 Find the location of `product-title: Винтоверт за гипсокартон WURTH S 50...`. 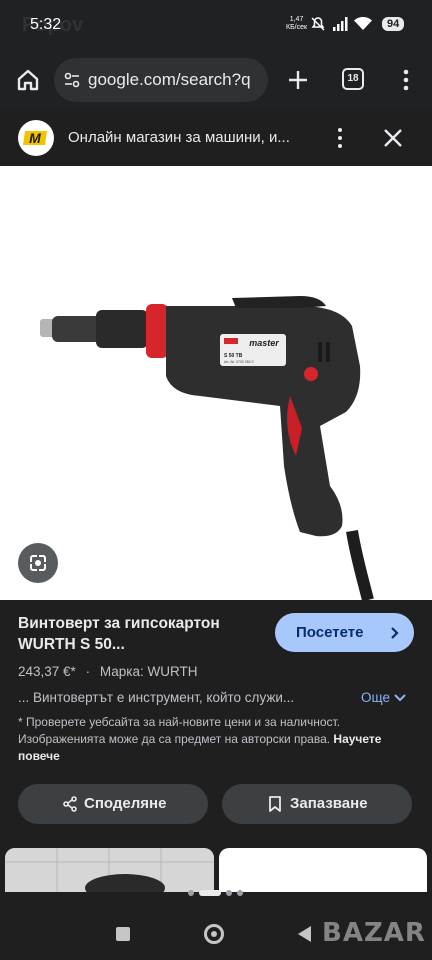

product-title: Винтоверт за гипсокартон WURTH S 50... is located at coordinates (143, 634).